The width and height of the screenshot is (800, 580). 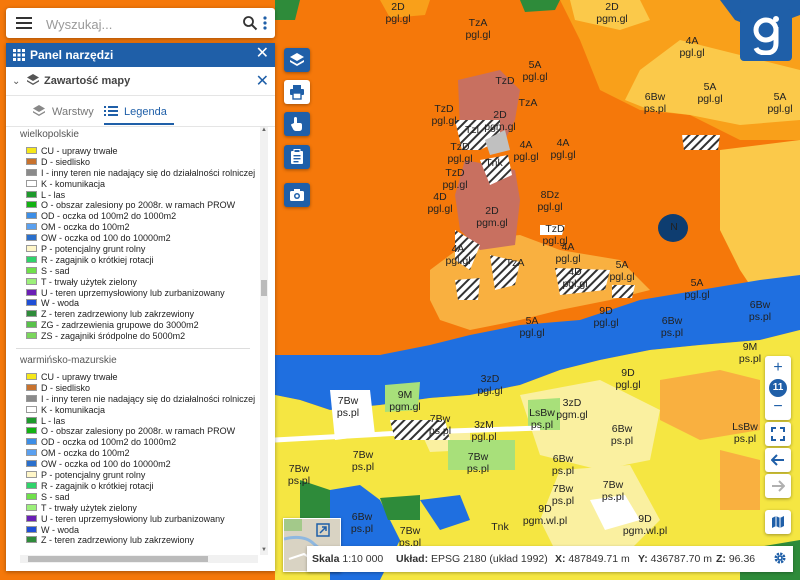 What do you see at coordinates (133, 325) in the screenshot?
I see `legend-item: ZG - zadrzewienia grupowe do 3000m2` at bounding box center [133, 325].